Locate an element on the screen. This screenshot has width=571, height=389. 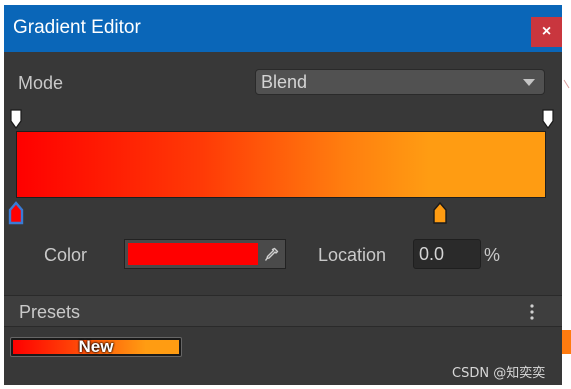
title-bar: Gradient Editor × is located at coordinates (283, 28).